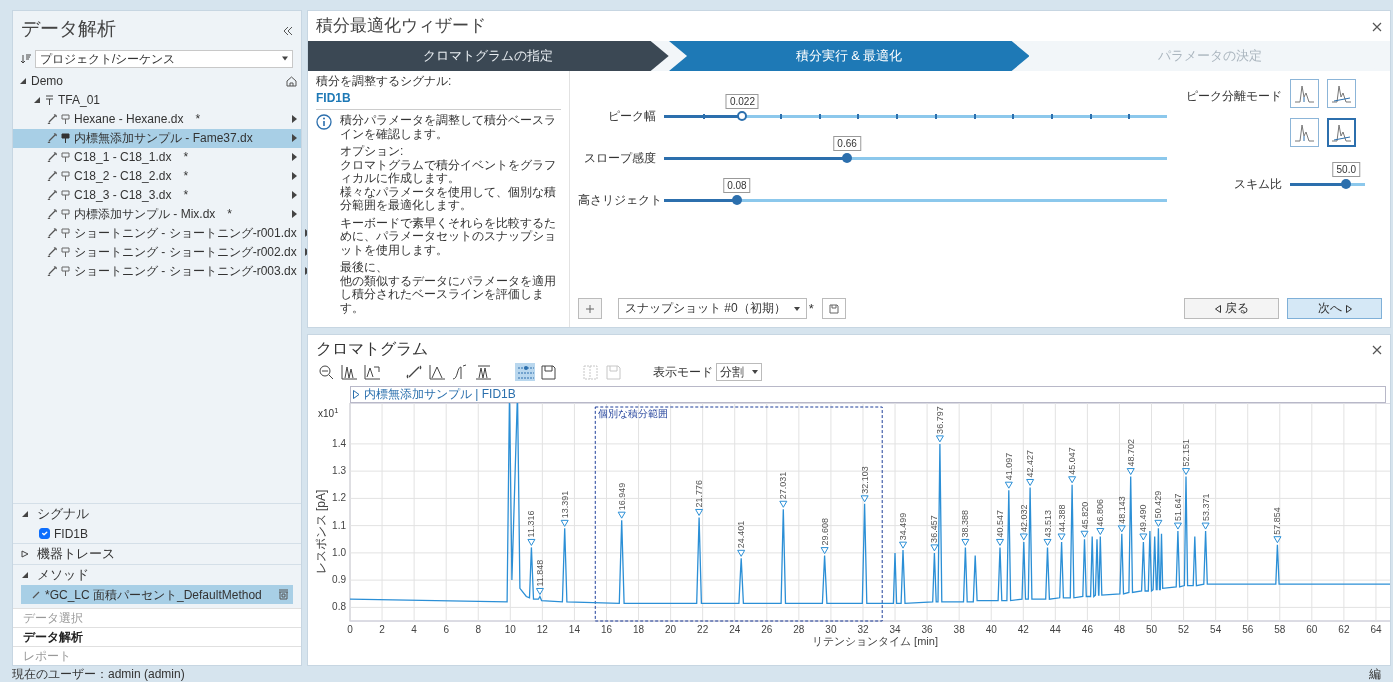 This screenshot has height=682, width=1393. I want to click on axis-title: レスポンス [pA], so click(321, 532).